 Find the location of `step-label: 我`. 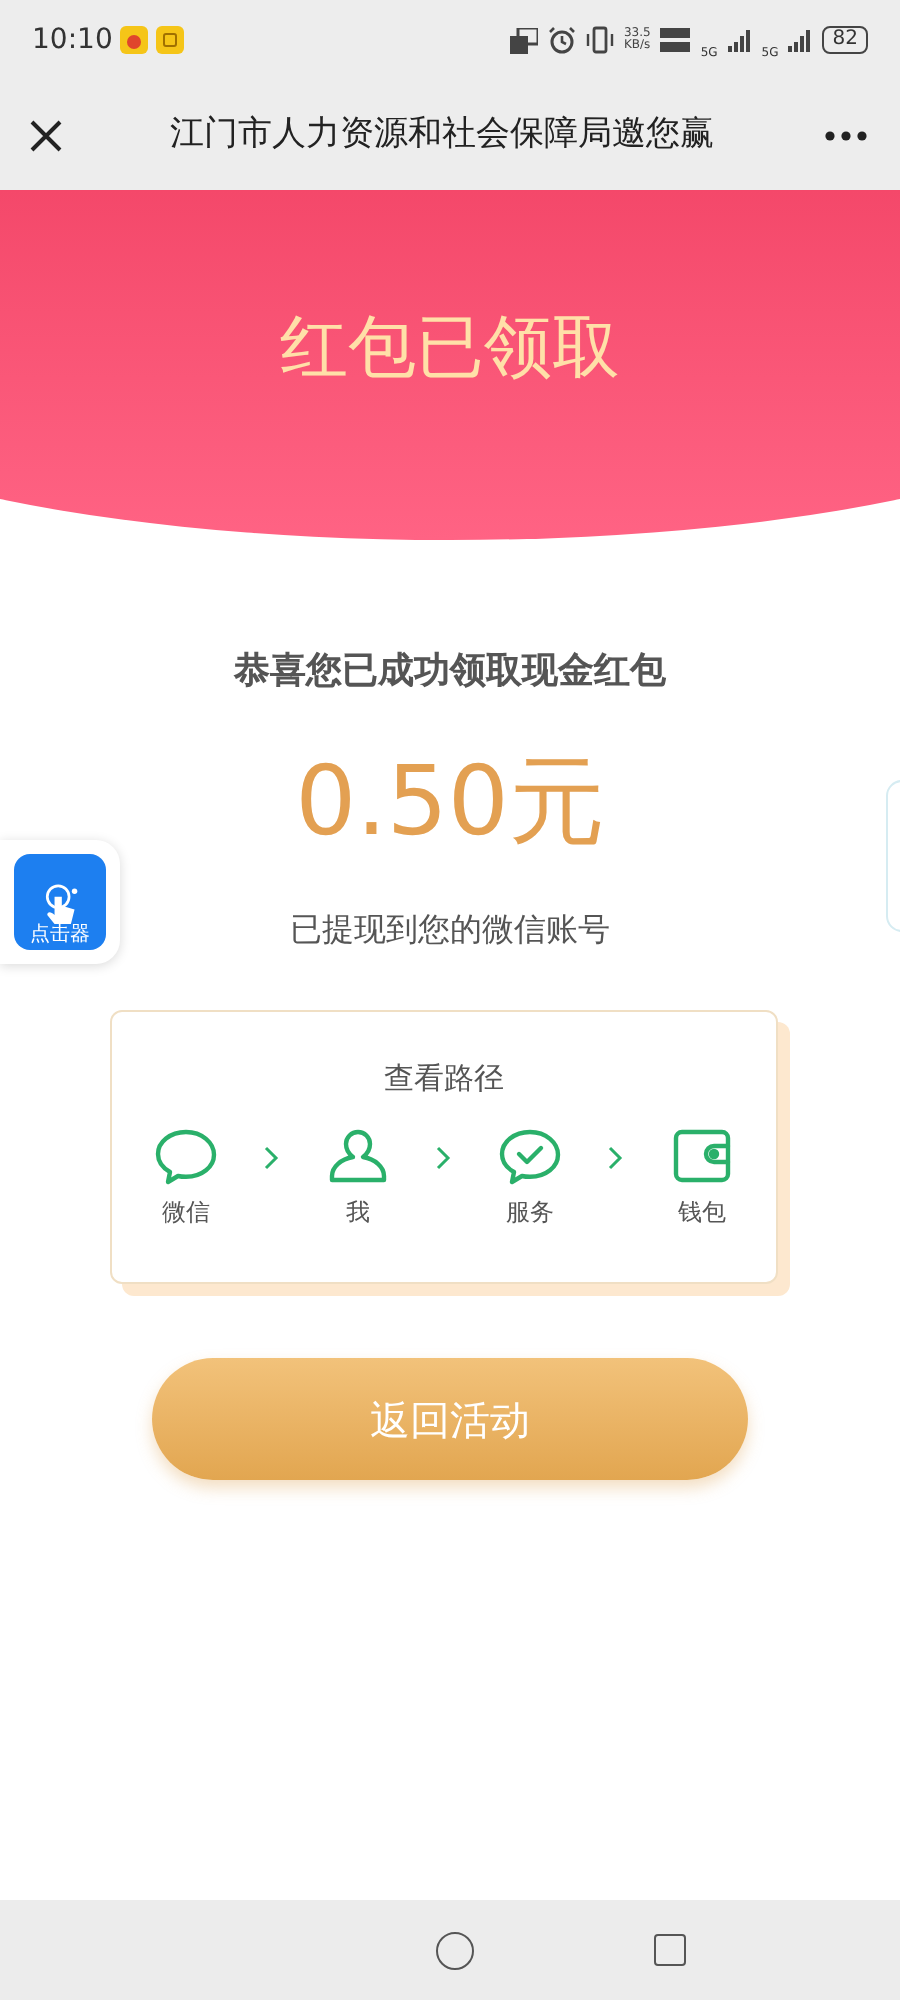

step-label: 我 is located at coordinates (358, 1212).